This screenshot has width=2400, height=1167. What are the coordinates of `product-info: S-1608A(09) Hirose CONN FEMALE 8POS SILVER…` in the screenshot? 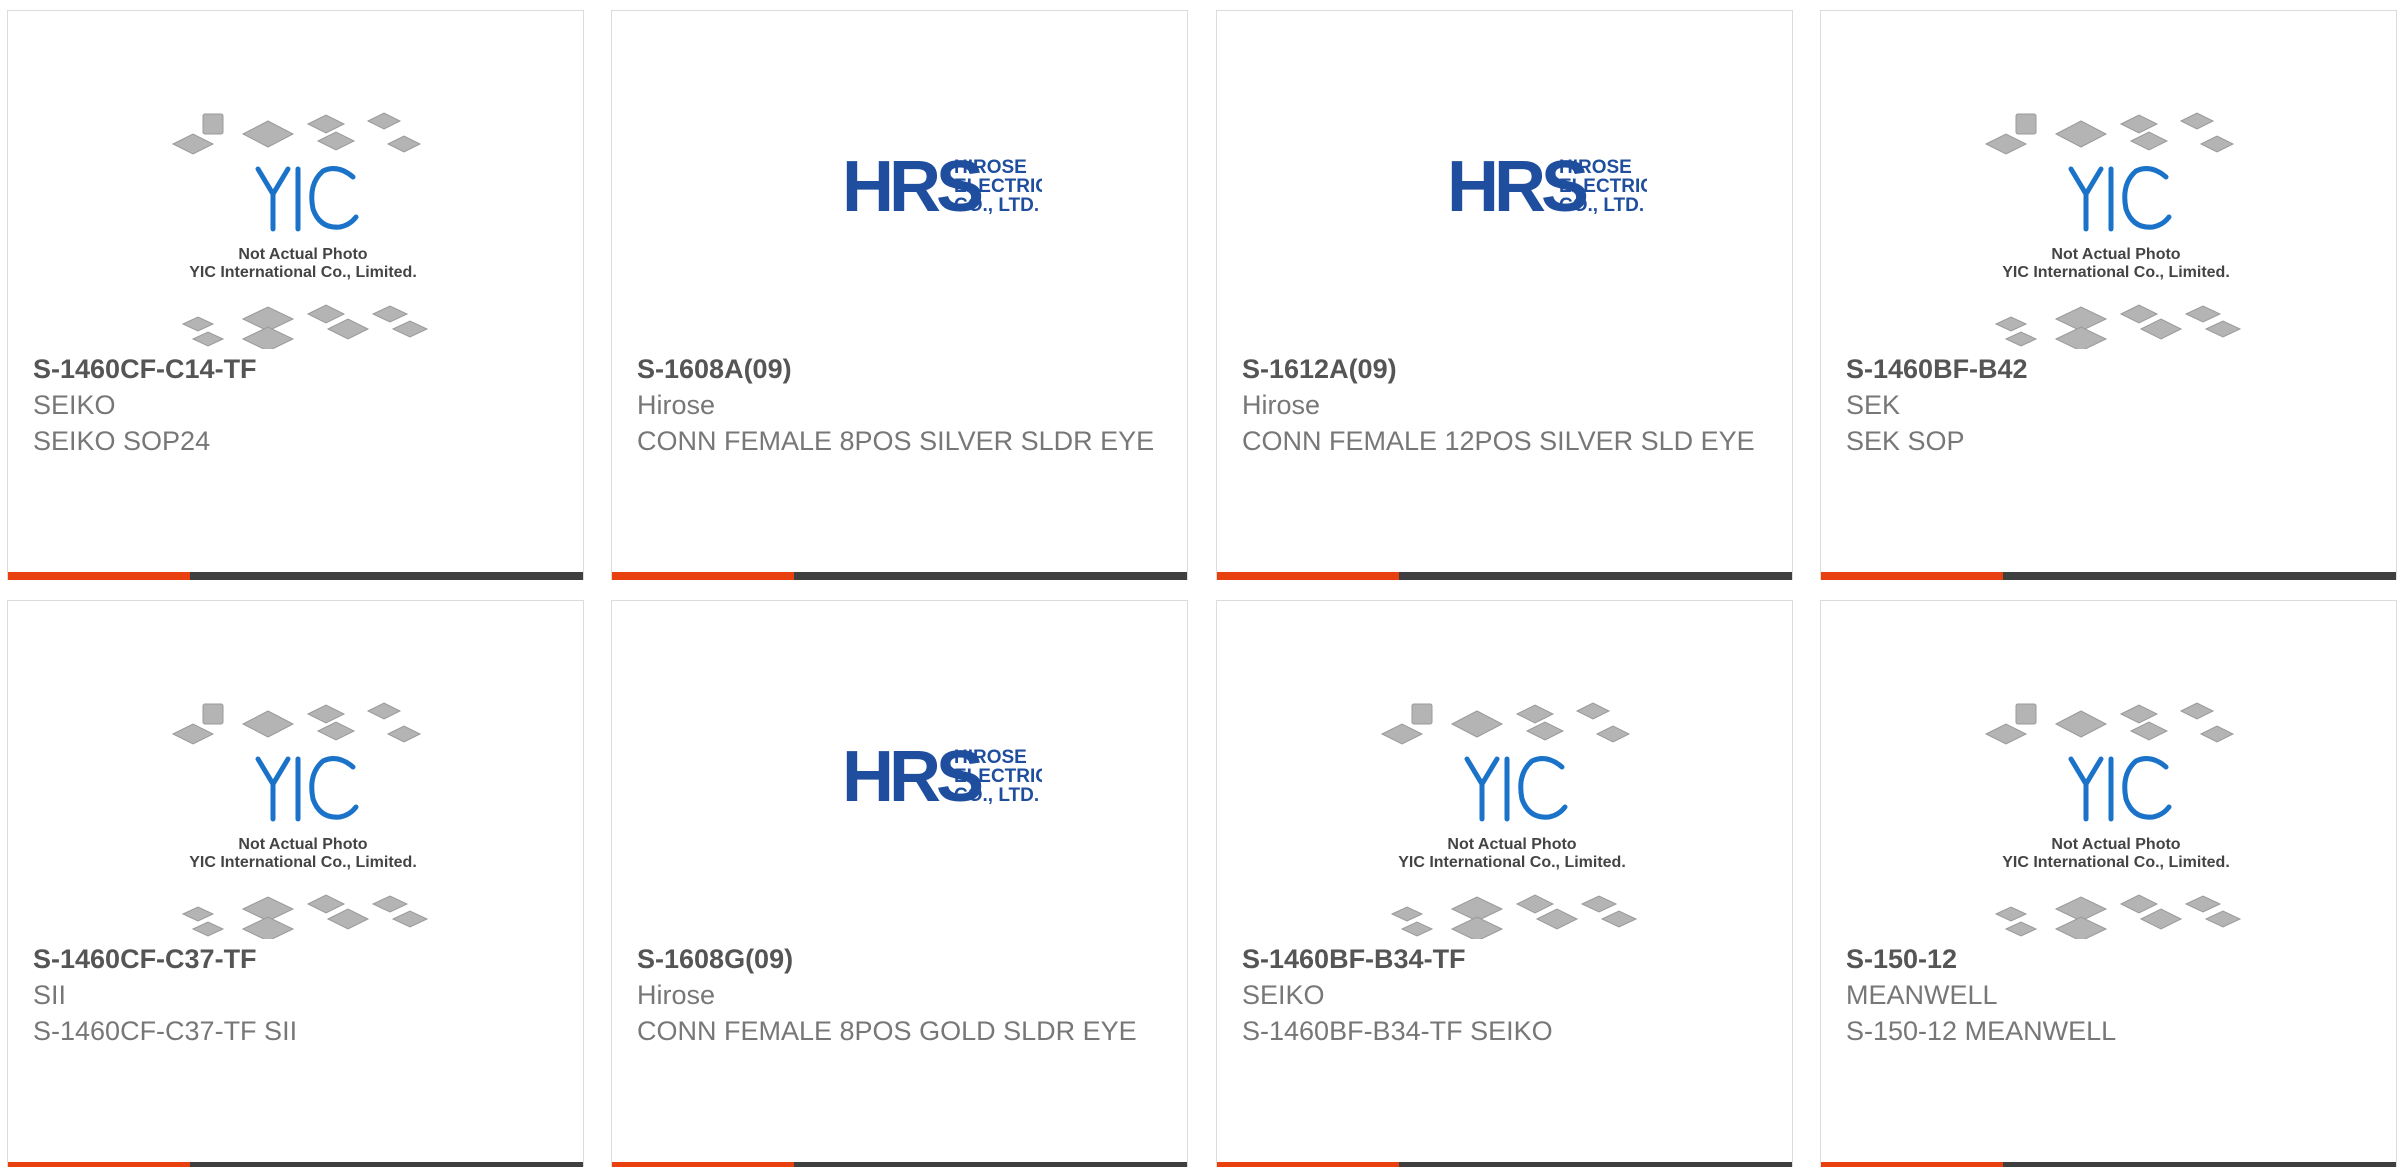 It's located at (902, 405).